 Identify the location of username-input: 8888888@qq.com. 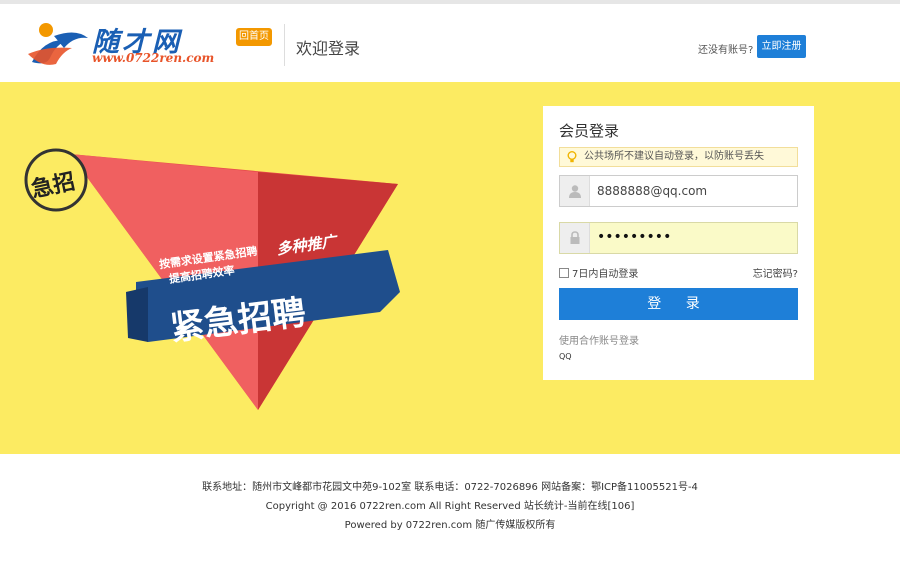
(652, 191).